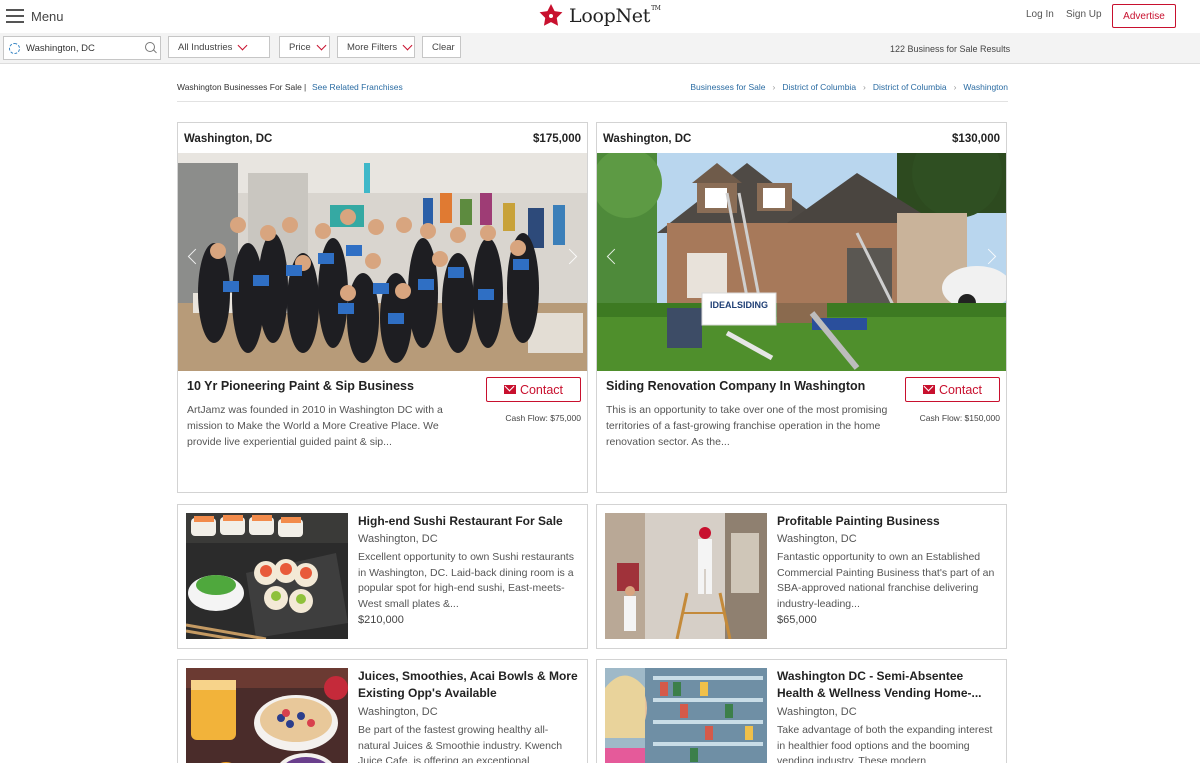 The height and width of the screenshot is (763, 1200). Describe the element at coordinates (727, 87) in the screenshot. I see `breadcrumb-item: Businesses for Sale` at that location.